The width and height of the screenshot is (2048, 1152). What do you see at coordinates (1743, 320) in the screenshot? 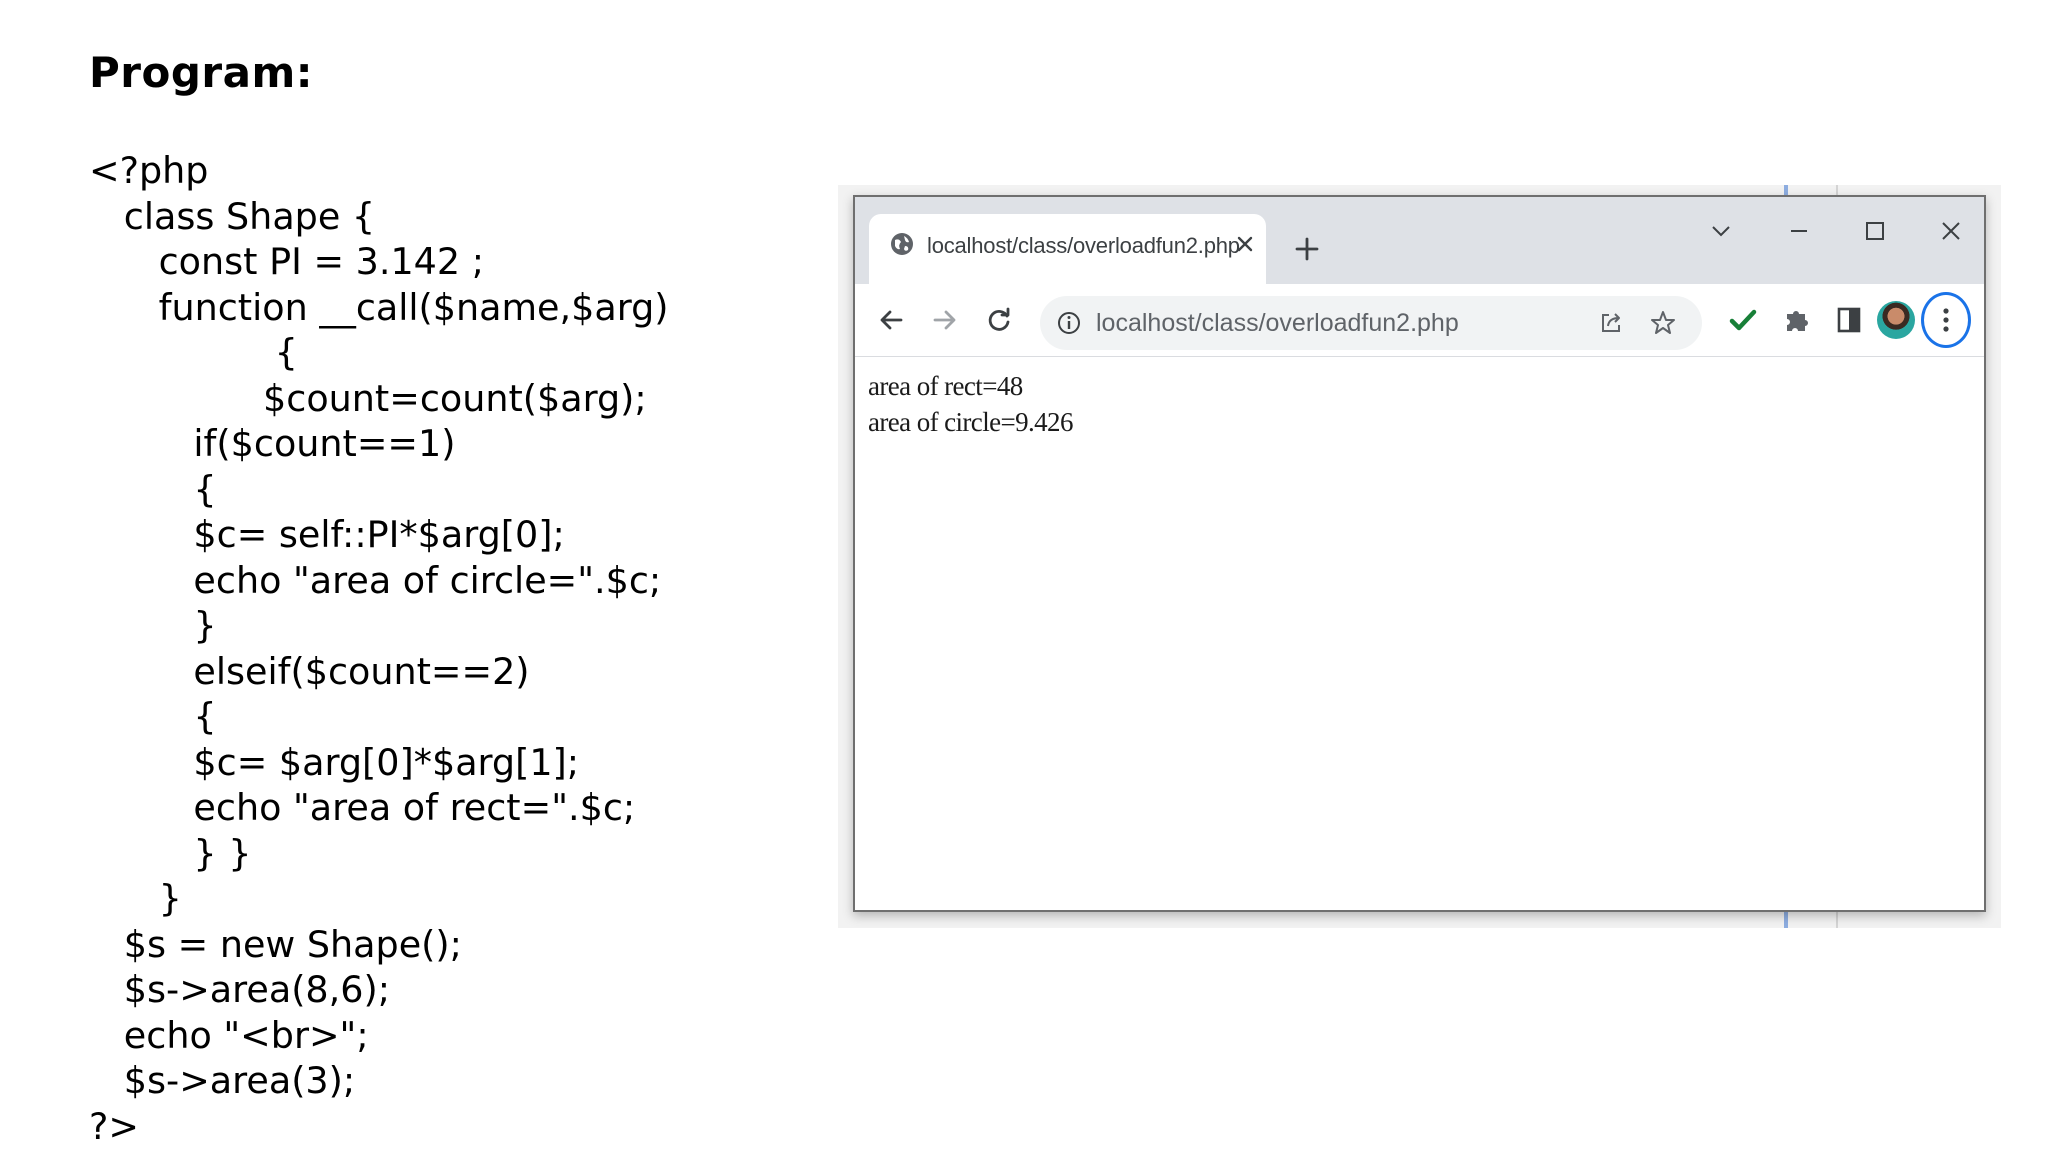
I see `checkmark-icon` at bounding box center [1743, 320].